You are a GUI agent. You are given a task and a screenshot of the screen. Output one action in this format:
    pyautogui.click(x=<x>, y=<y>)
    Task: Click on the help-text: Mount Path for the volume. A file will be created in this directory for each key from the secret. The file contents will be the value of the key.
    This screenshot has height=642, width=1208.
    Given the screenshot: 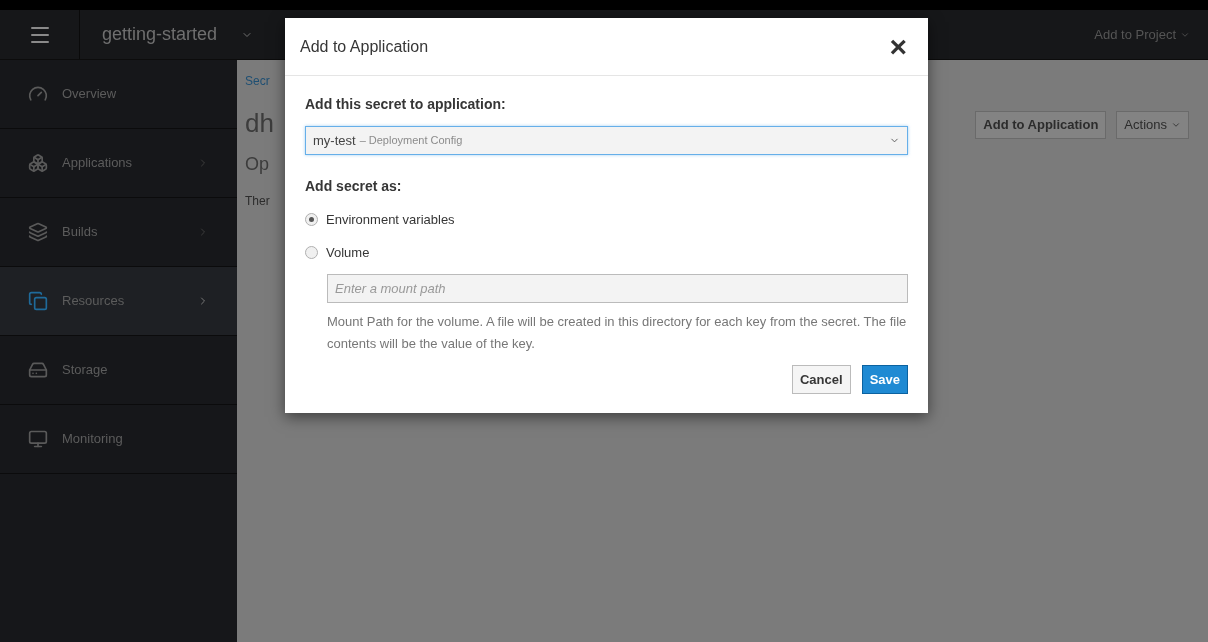 What is the action you would take?
    pyautogui.click(x=617, y=333)
    